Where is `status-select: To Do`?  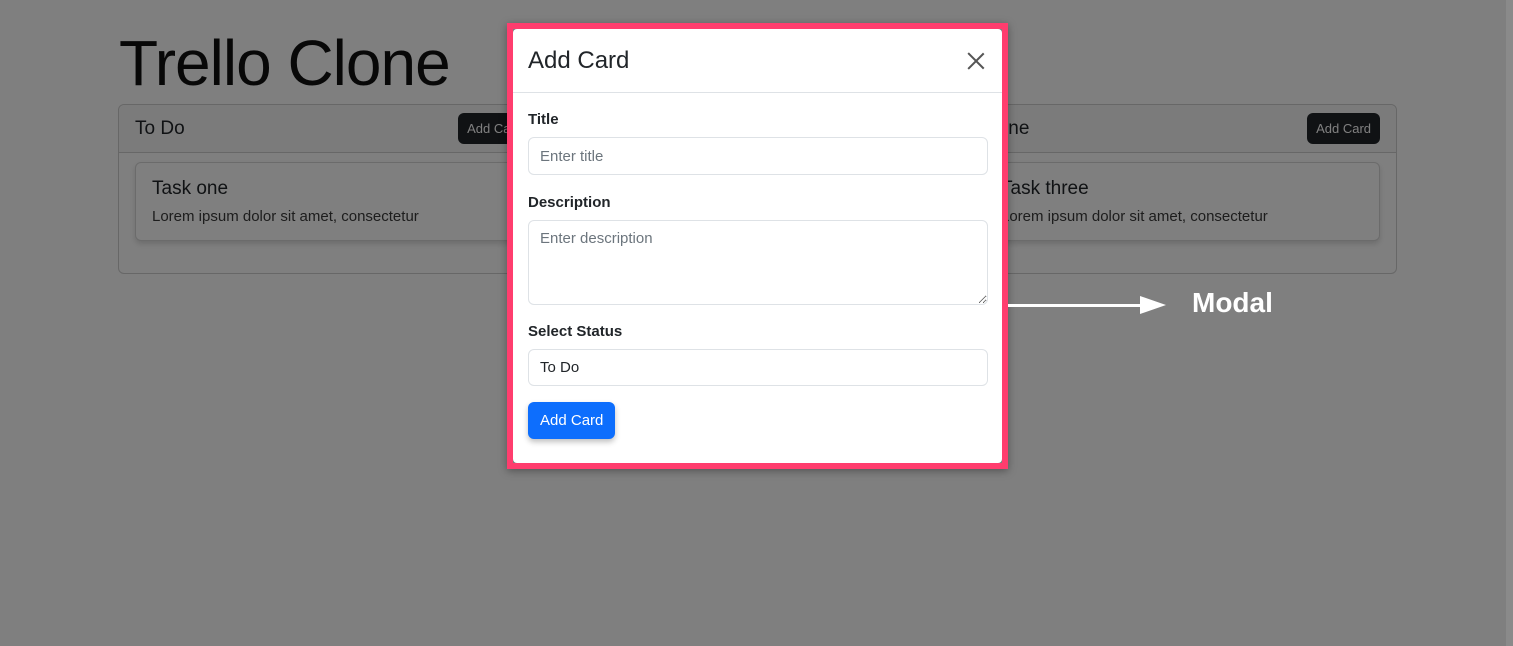
status-select: To Do is located at coordinates (758, 367).